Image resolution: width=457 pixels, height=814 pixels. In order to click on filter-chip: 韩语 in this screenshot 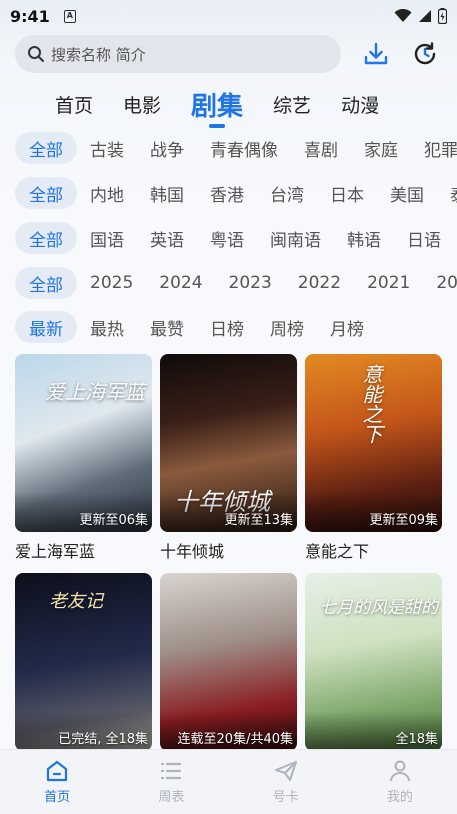, I will do `click(364, 238)`.